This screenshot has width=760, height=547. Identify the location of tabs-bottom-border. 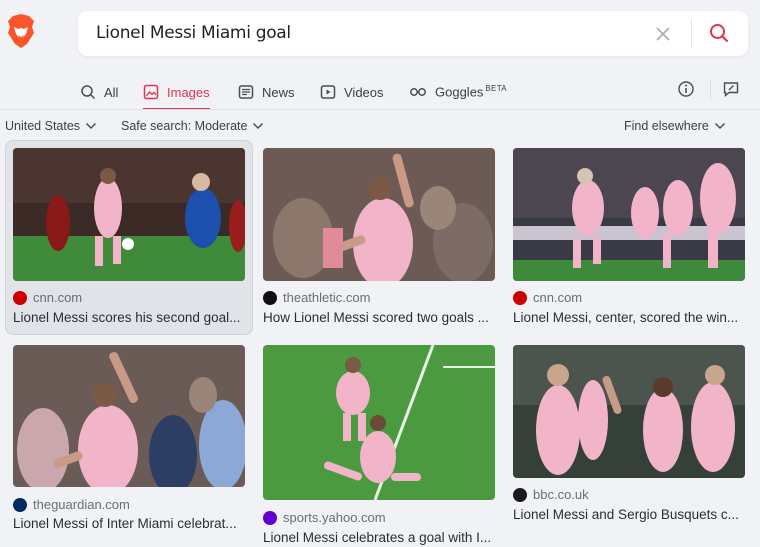
(380, 109).